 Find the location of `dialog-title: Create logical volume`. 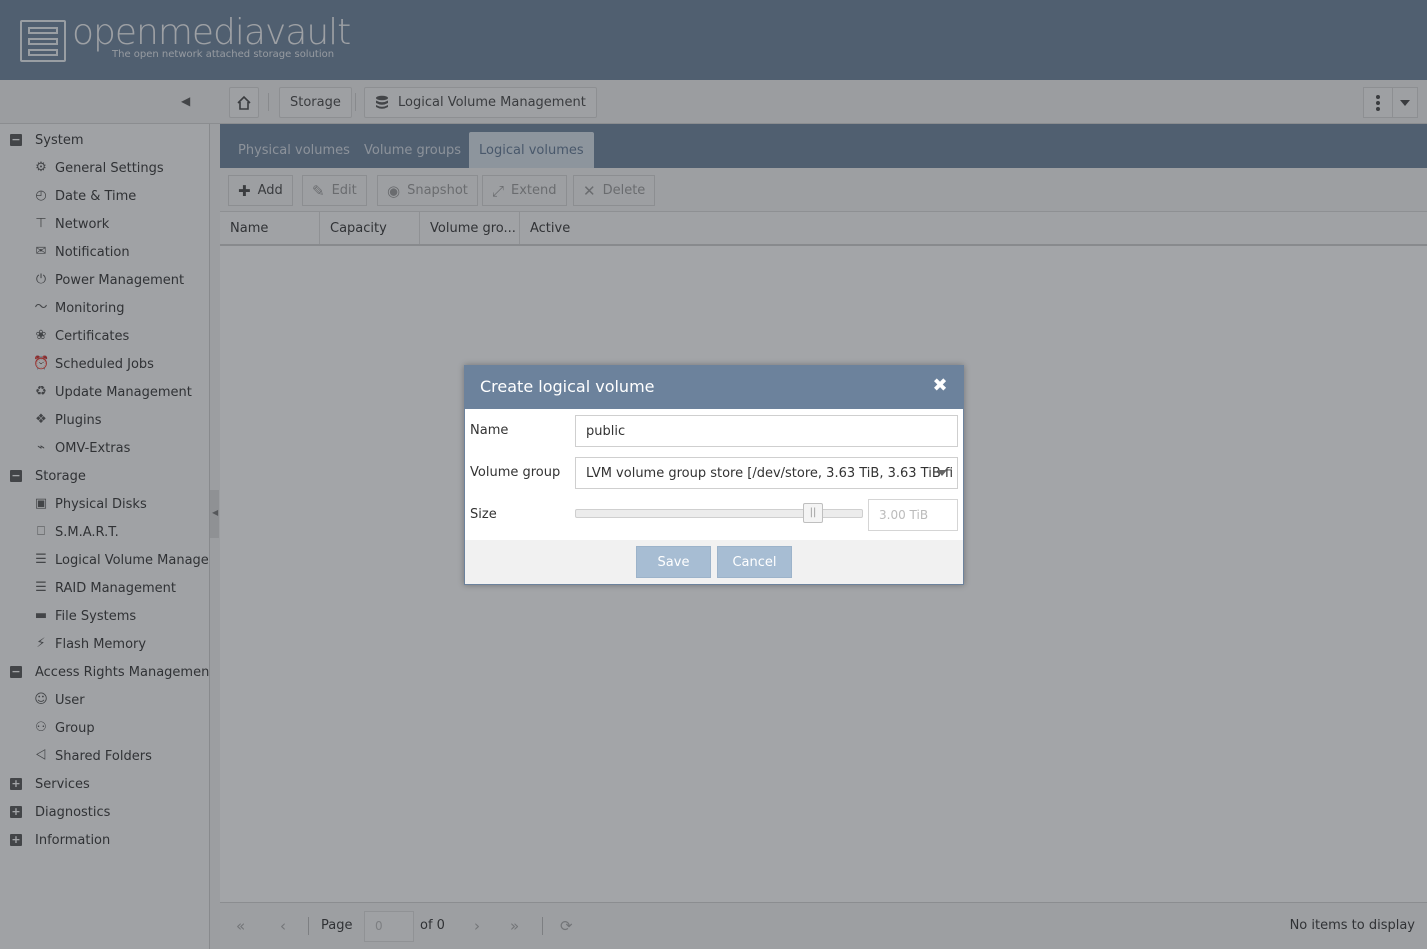

dialog-title: Create logical volume is located at coordinates (567, 386).